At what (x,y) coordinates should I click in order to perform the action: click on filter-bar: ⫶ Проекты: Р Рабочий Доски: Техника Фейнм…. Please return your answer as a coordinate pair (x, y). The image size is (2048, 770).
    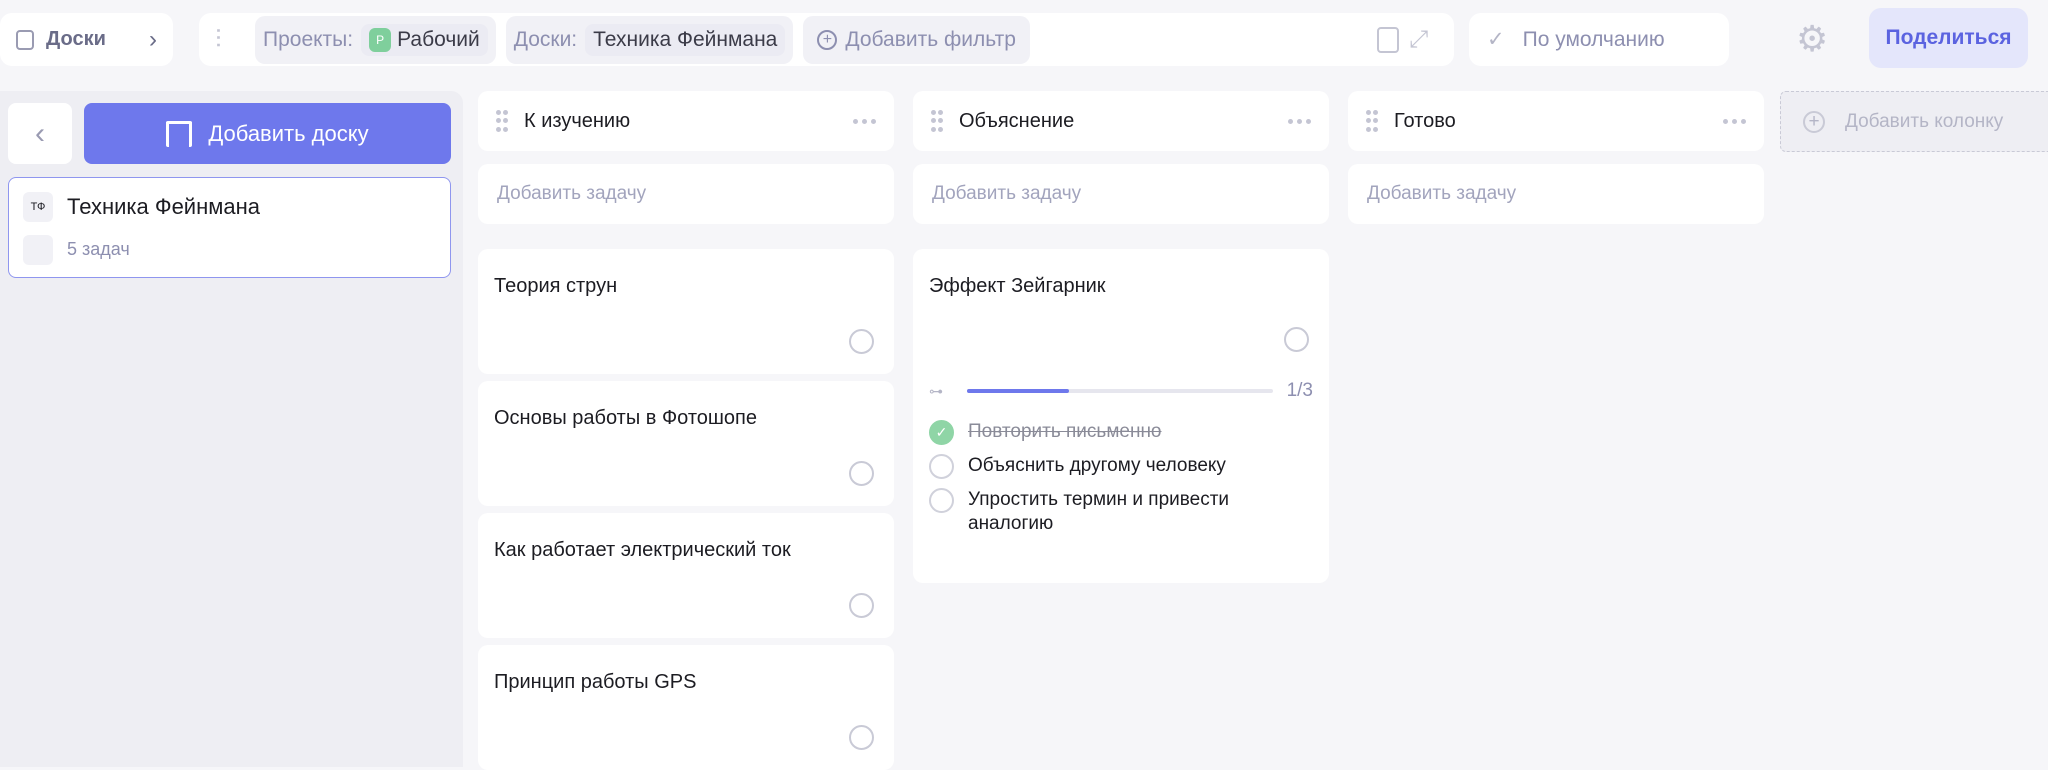
    Looking at the image, I should click on (826, 39).